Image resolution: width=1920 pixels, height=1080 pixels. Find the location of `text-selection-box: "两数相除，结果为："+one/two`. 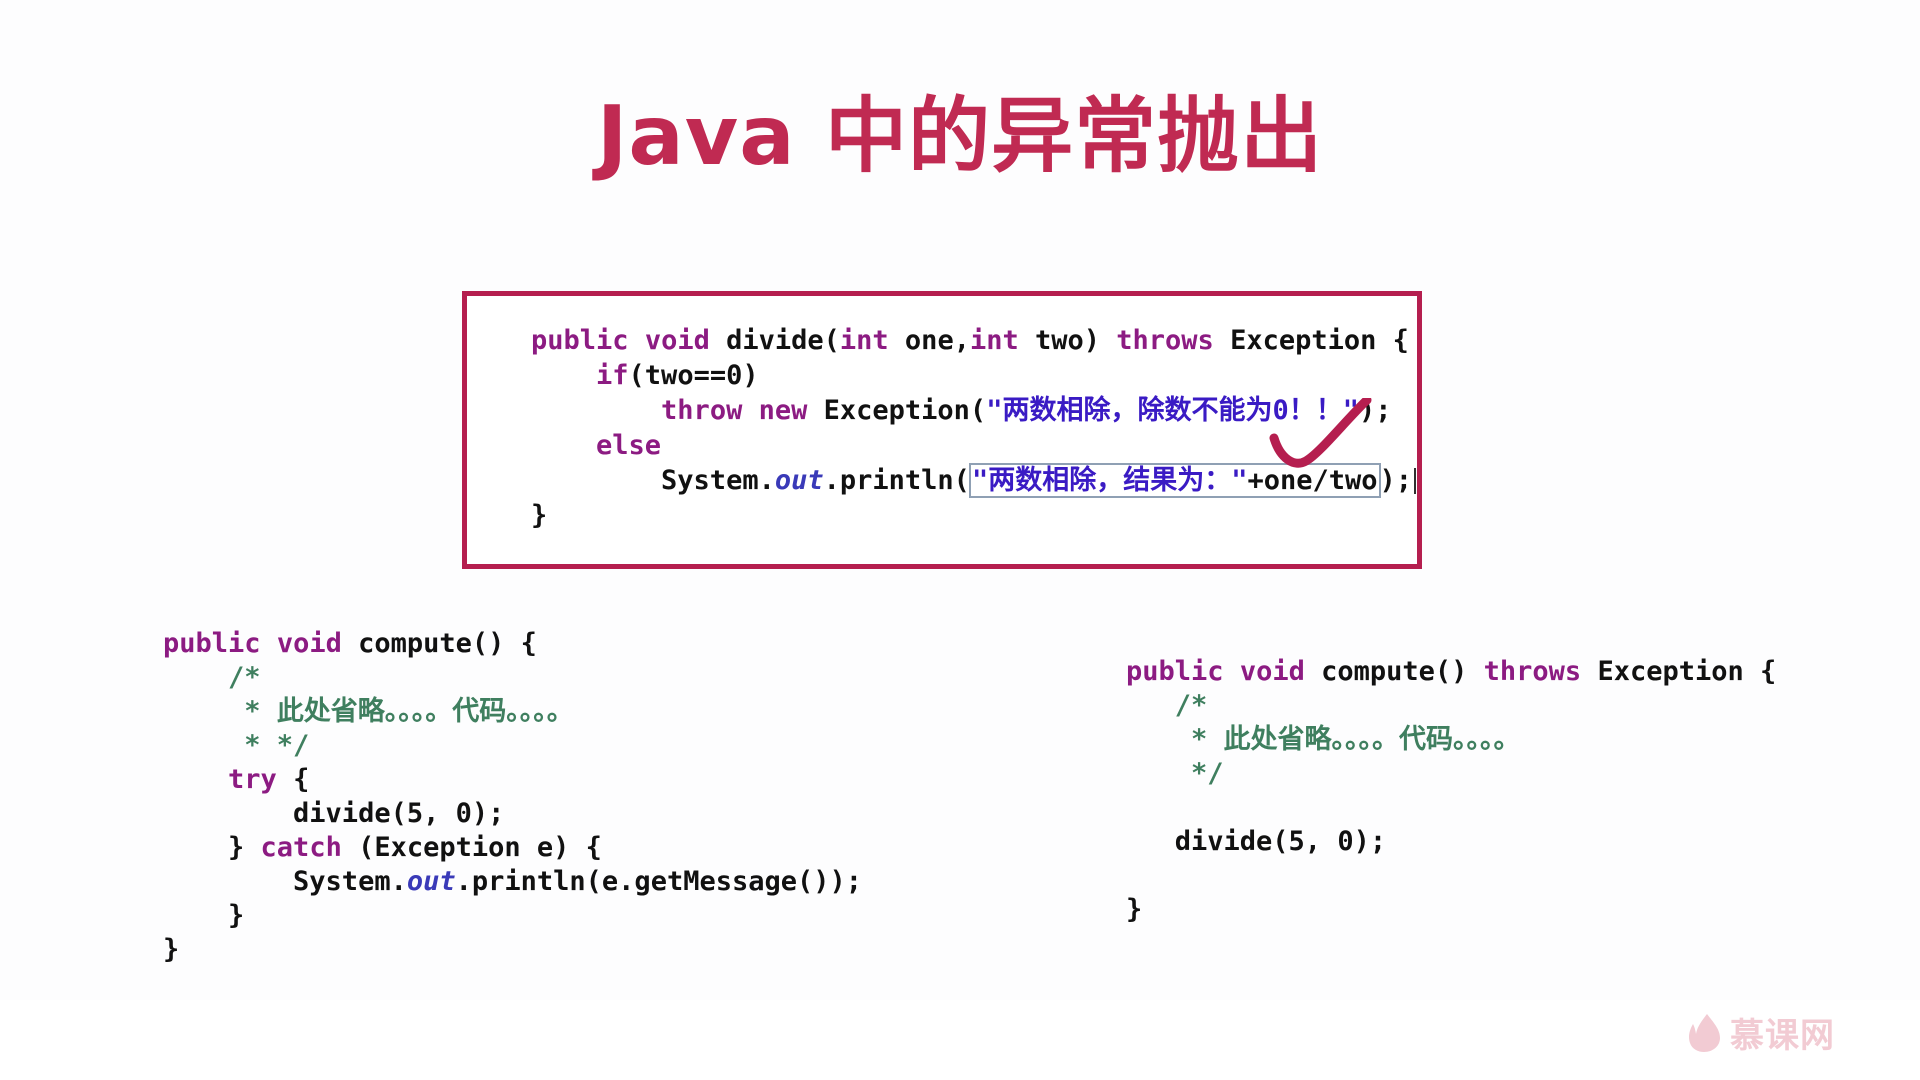

text-selection-box: "两数相除，结果为："+one/two is located at coordinates (1174, 480).